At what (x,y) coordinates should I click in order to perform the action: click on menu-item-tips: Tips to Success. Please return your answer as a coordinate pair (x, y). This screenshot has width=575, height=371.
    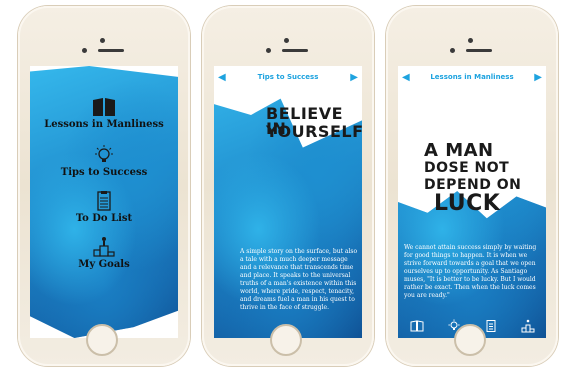
    Looking at the image, I should click on (104, 161).